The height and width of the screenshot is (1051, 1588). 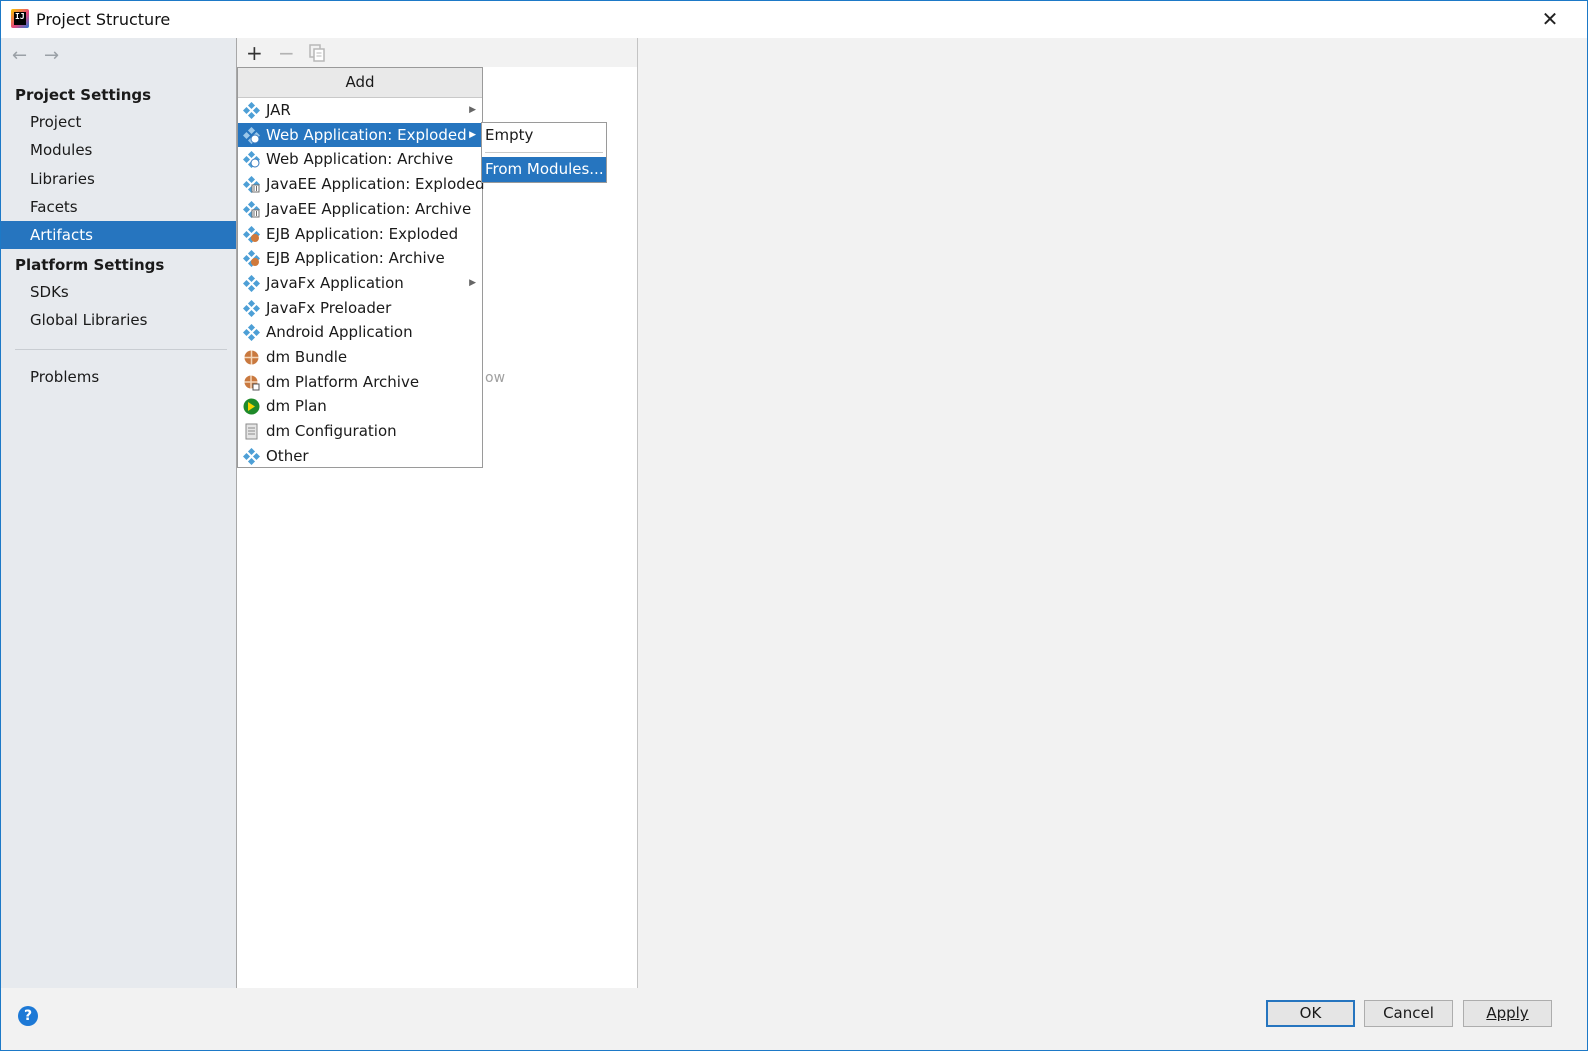 What do you see at coordinates (278, 110) in the screenshot?
I see `menu-item-label: JAR` at bounding box center [278, 110].